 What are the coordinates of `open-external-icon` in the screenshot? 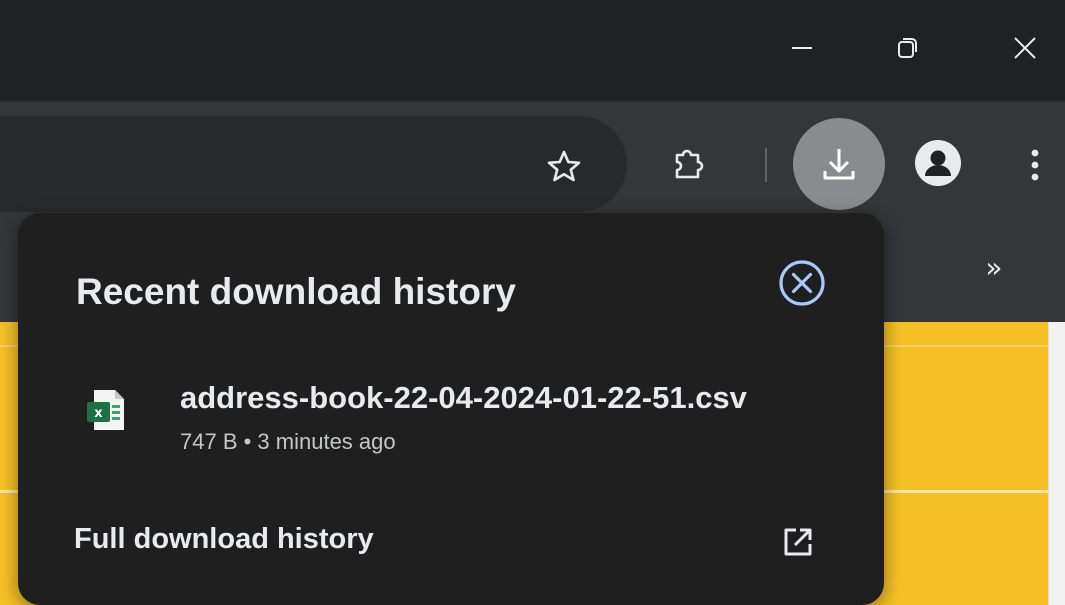 It's located at (798, 542).